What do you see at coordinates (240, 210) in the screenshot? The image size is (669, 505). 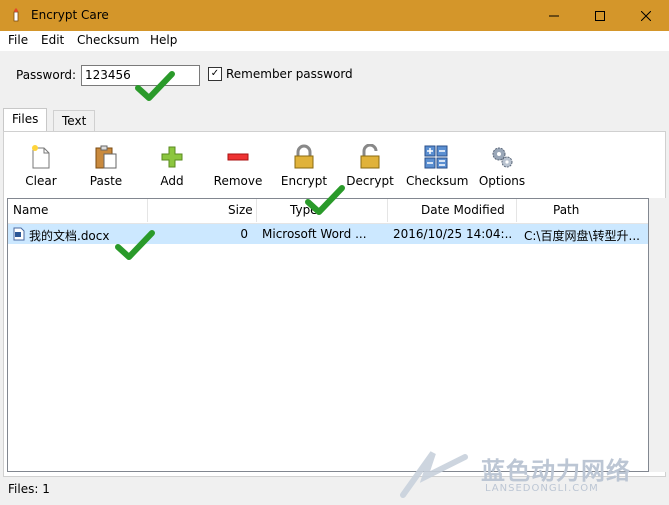 I see `column-size: Size` at bounding box center [240, 210].